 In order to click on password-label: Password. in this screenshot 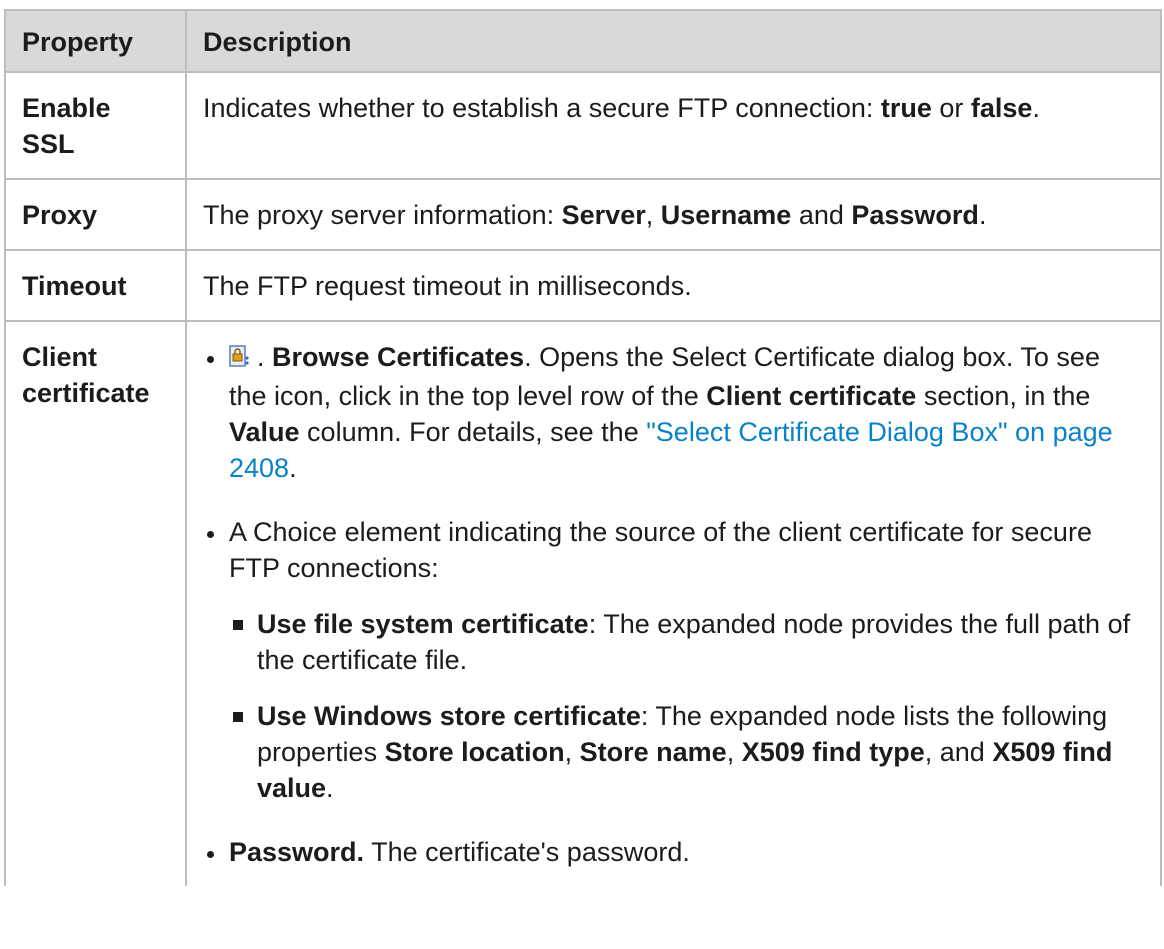, I will do `click(297, 852)`.